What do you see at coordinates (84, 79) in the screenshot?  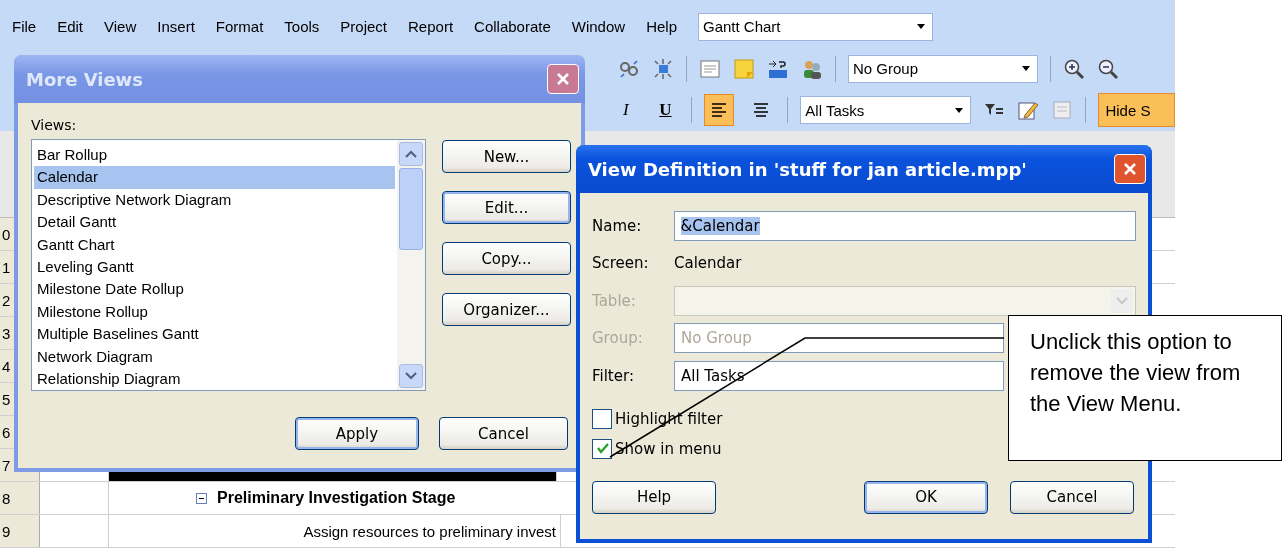 I see `window-title: More Views` at bounding box center [84, 79].